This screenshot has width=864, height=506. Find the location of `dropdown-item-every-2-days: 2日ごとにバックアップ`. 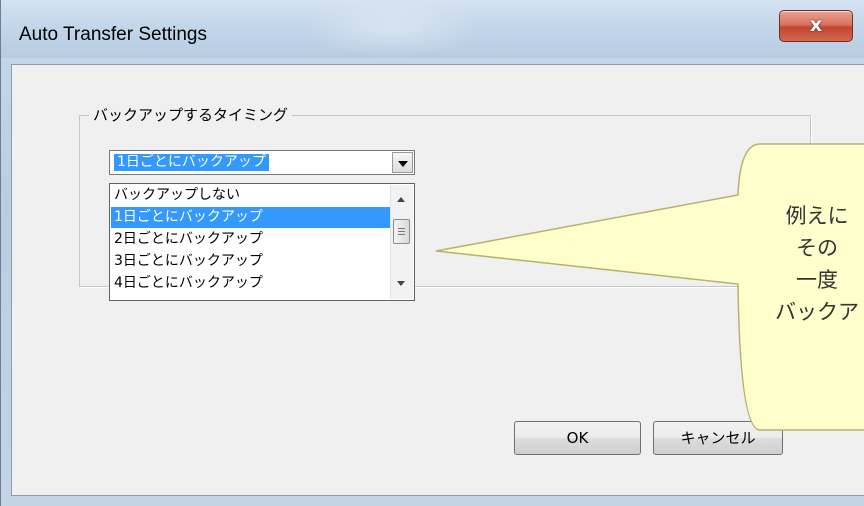

dropdown-item-every-2-days: 2日ごとにバックアップ is located at coordinates (252, 239).